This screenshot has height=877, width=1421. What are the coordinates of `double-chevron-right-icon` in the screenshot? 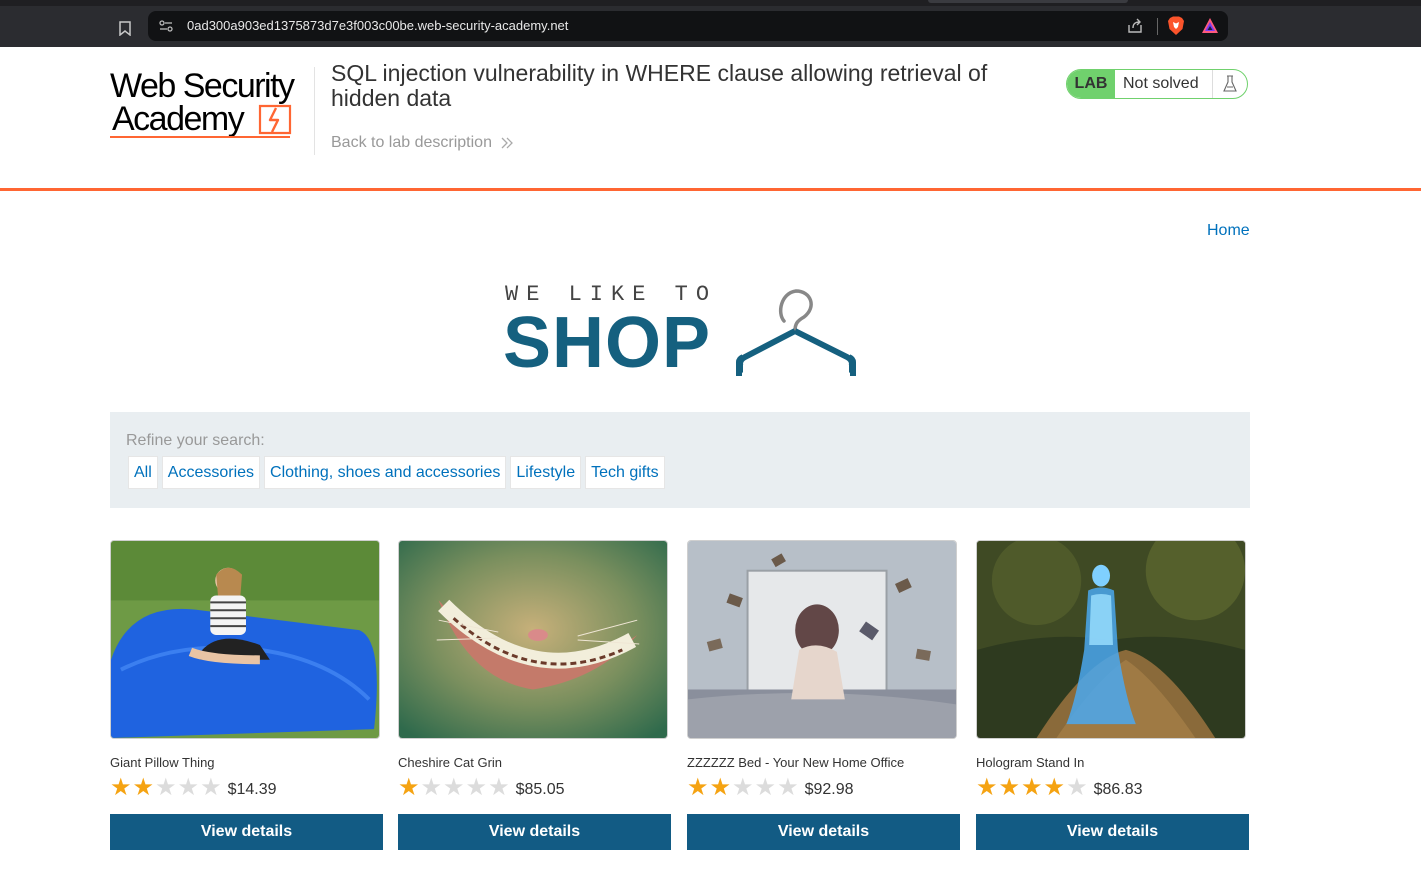 It's located at (507, 143).